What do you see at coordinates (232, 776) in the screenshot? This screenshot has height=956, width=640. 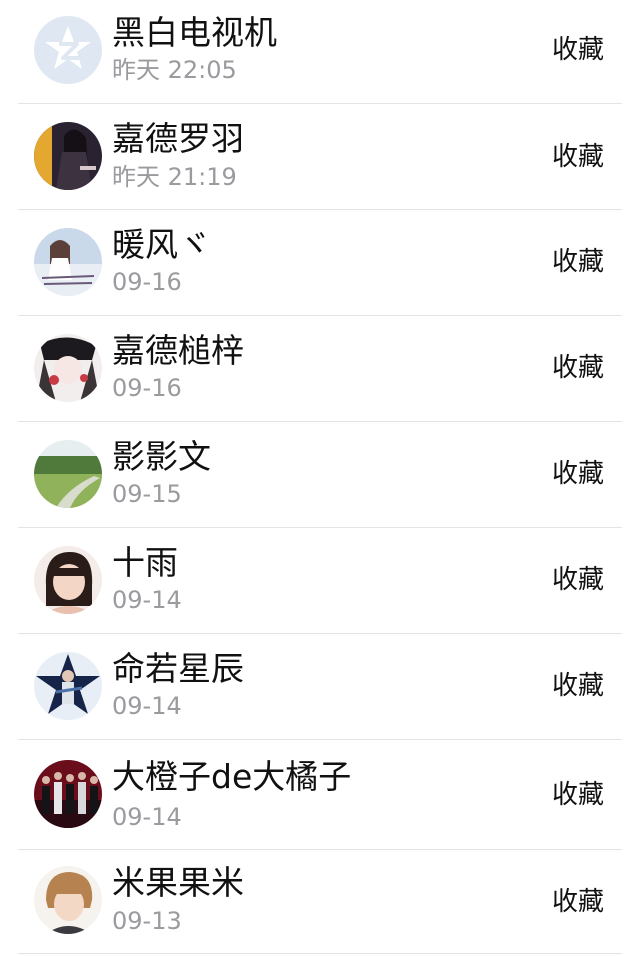 I see `contact-name: 大橙子de大橘子` at bounding box center [232, 776].